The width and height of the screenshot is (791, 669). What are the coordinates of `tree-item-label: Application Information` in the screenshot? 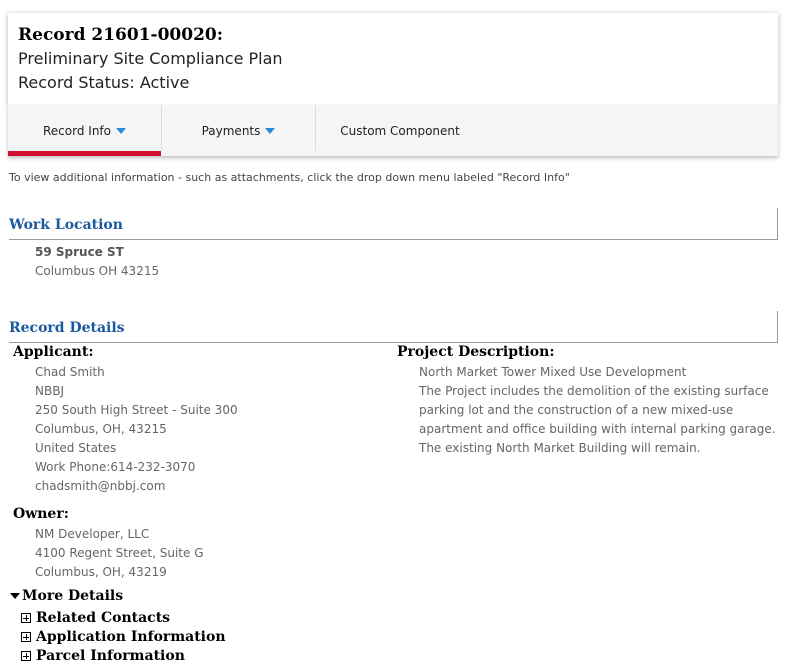 It's located at (131, 637).